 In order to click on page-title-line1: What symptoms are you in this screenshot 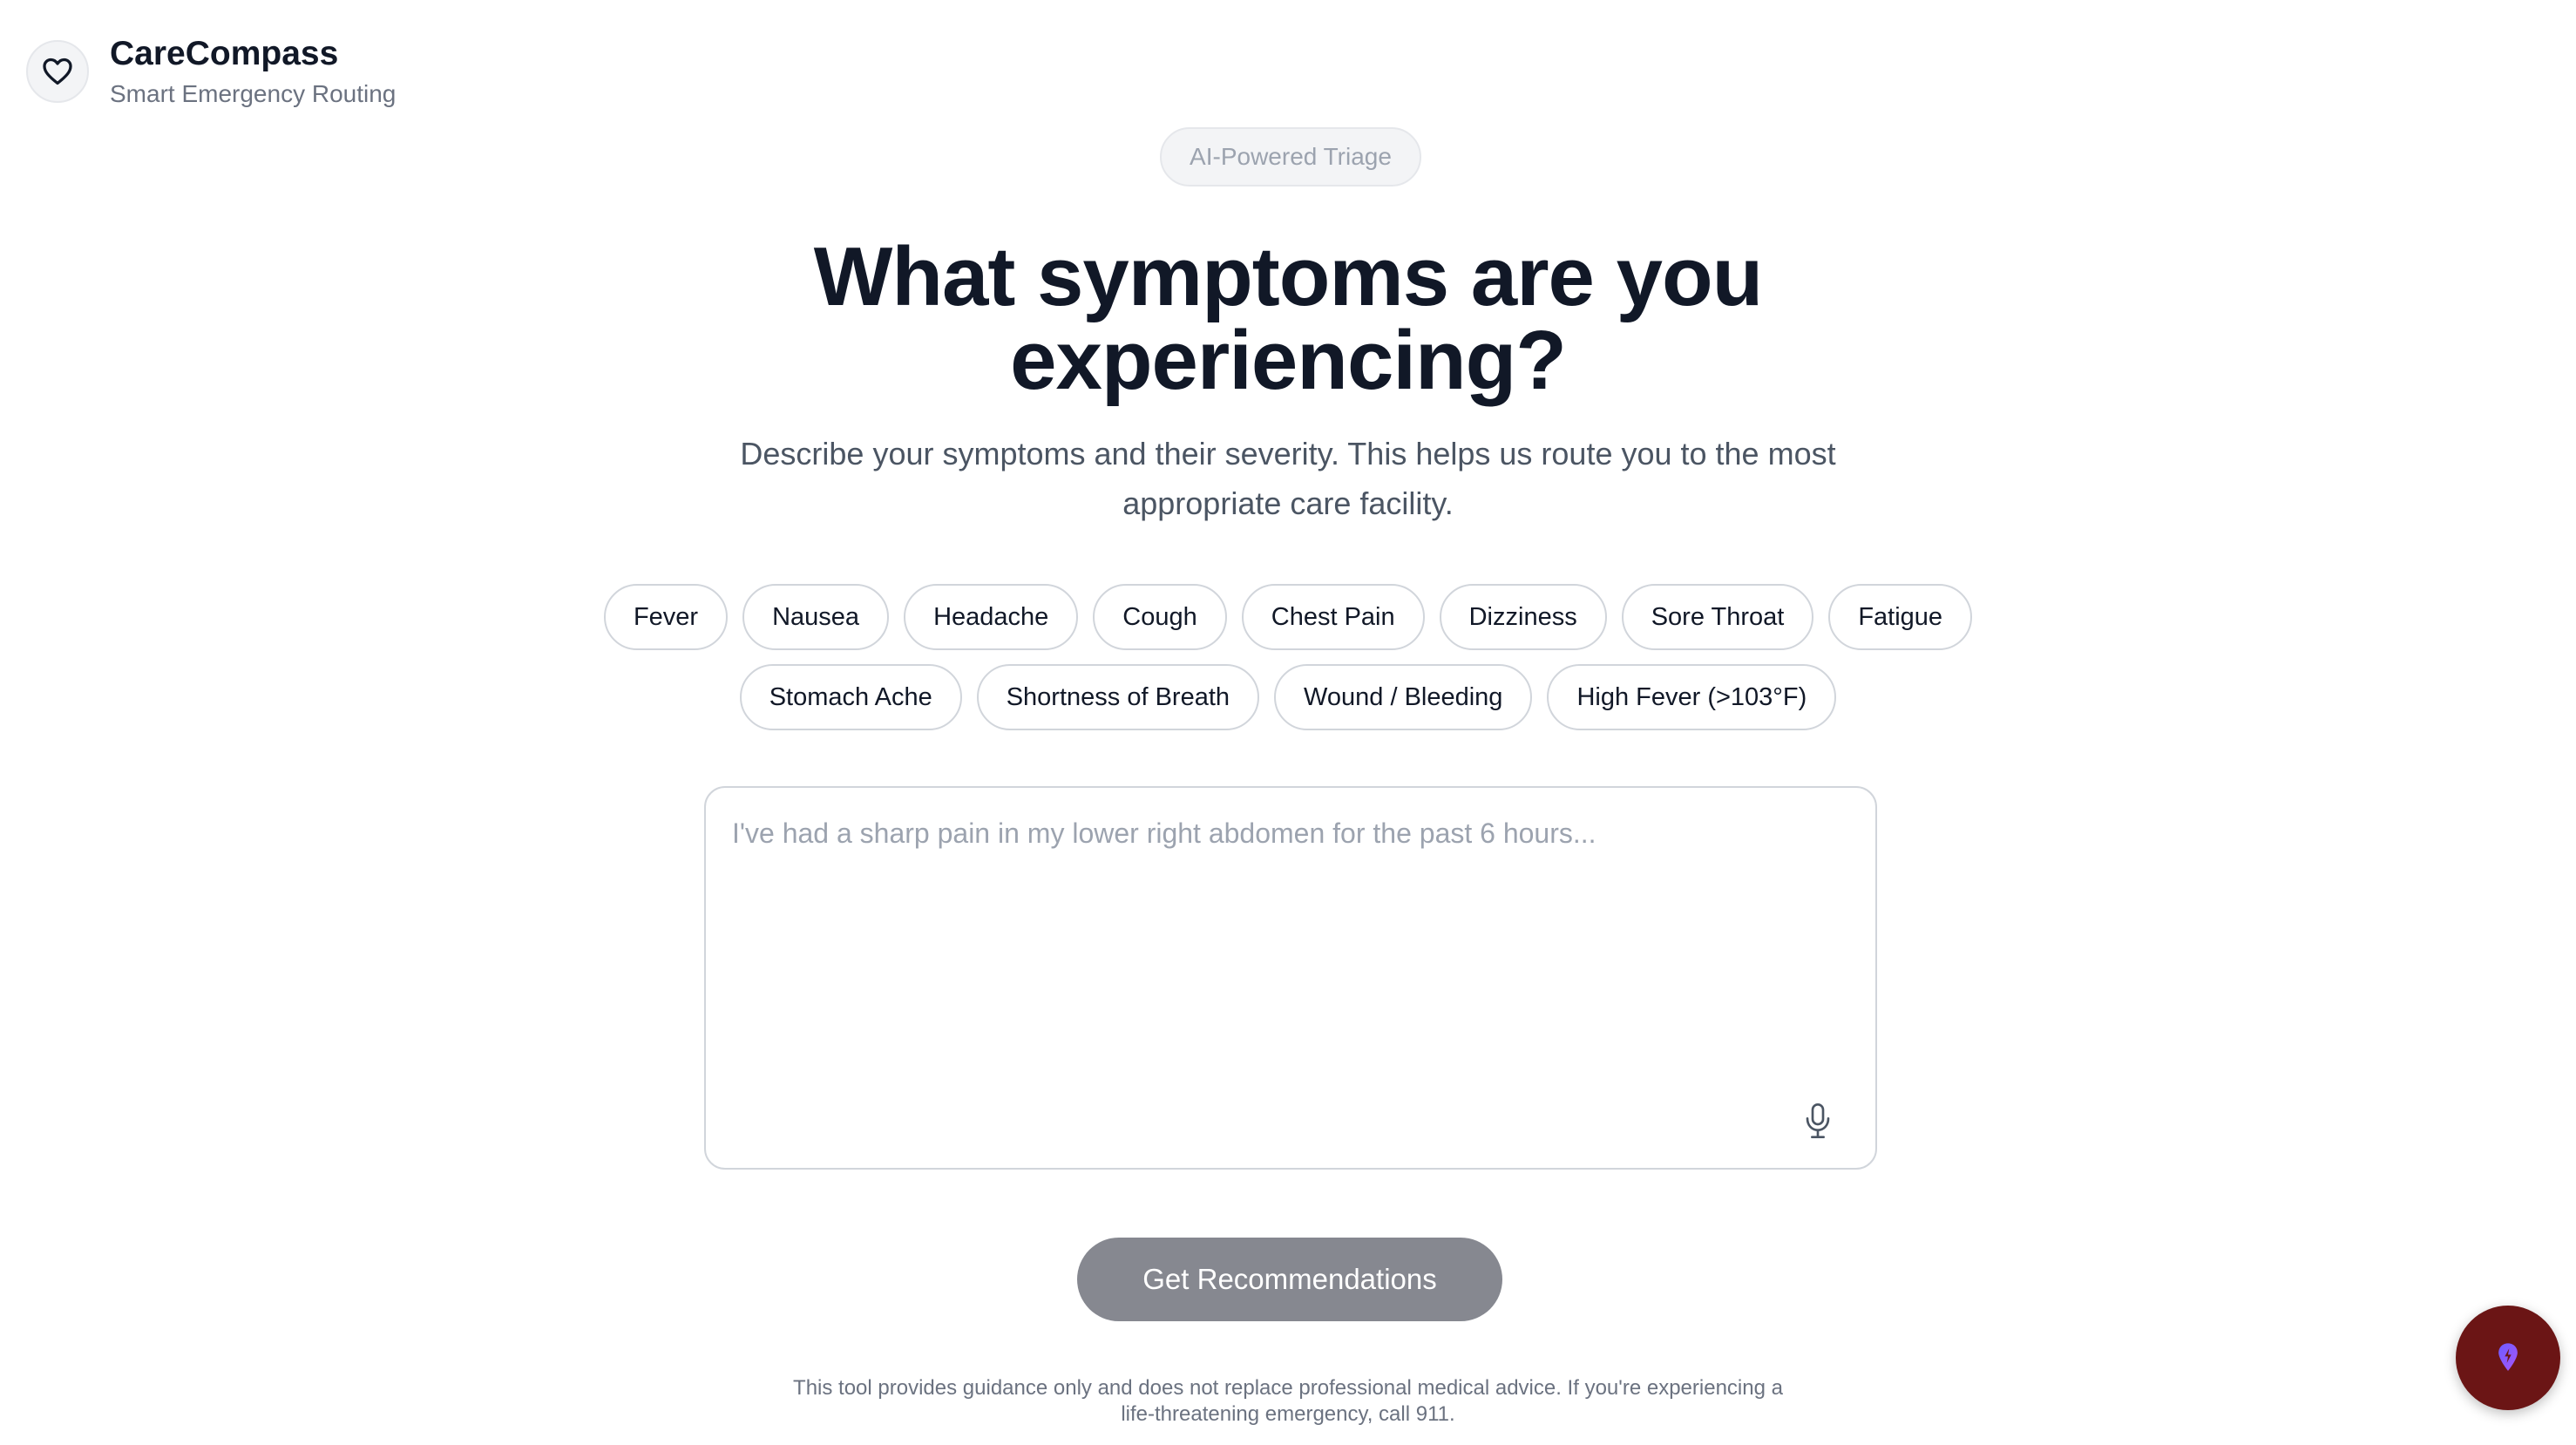, I will do `click(1288, 276)`.